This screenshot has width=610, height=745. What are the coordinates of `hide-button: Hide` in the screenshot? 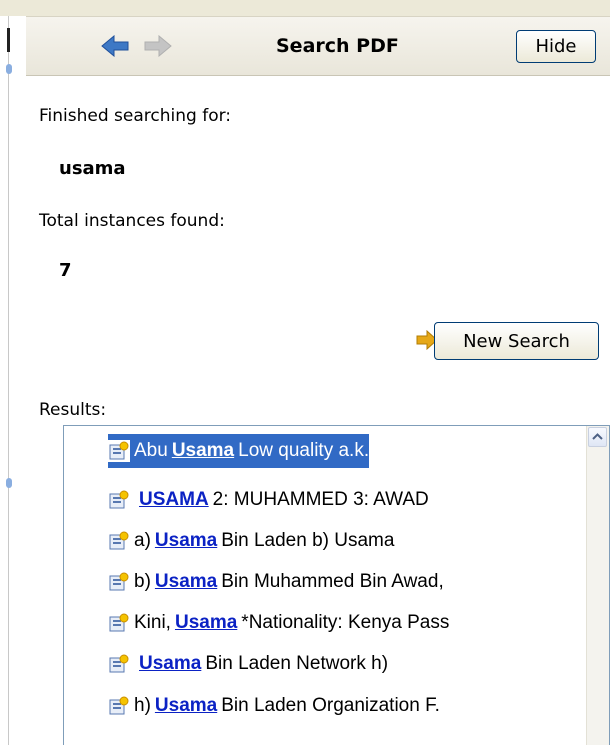 It's located at (556, 46).